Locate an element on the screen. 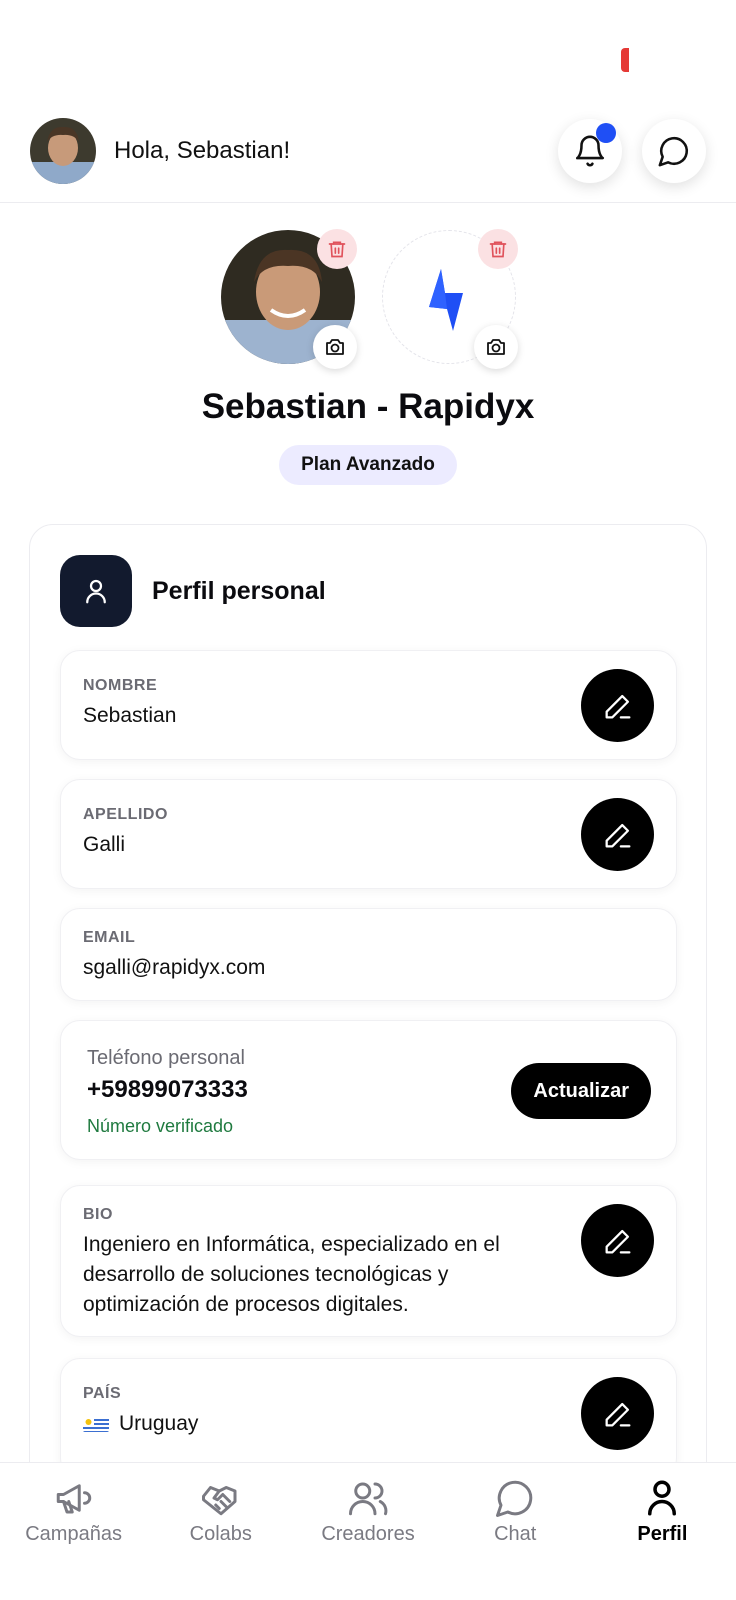 The width and height of the screenshot is (736, 1600). messages-button is located at coordinates (674, 151).